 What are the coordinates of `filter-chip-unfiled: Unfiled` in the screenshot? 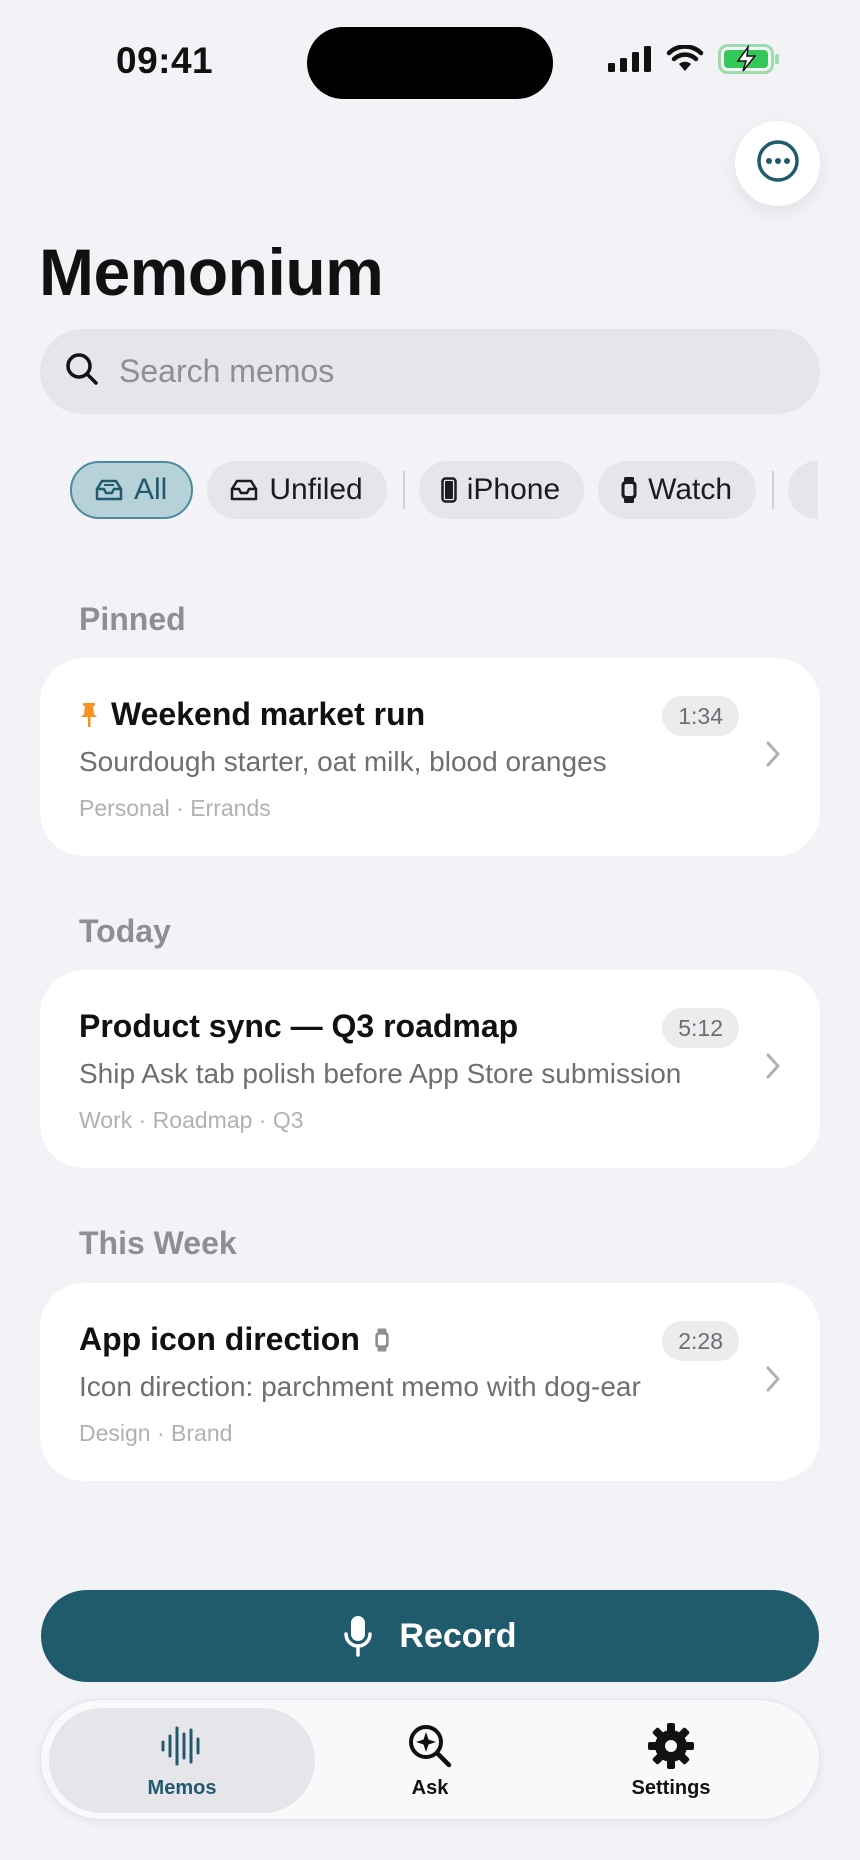 It's located at (297, 490).